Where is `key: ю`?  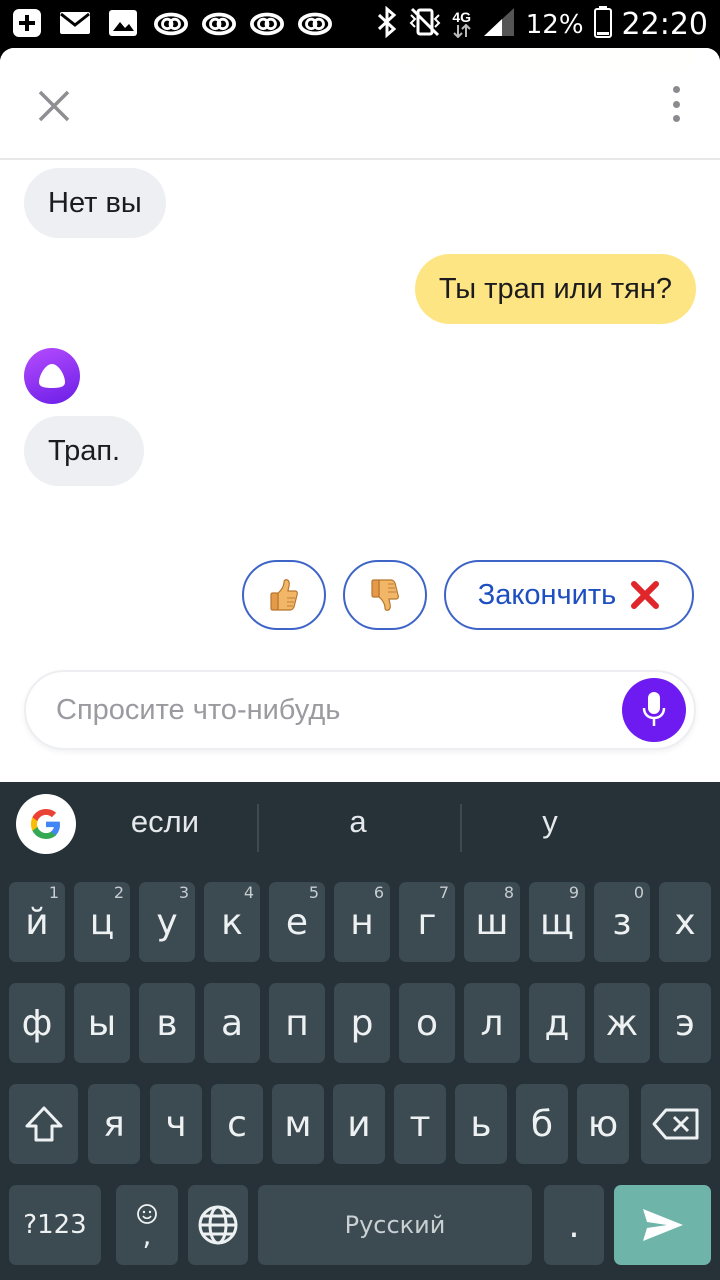
key: ю is located at coordinates (603, 1124).